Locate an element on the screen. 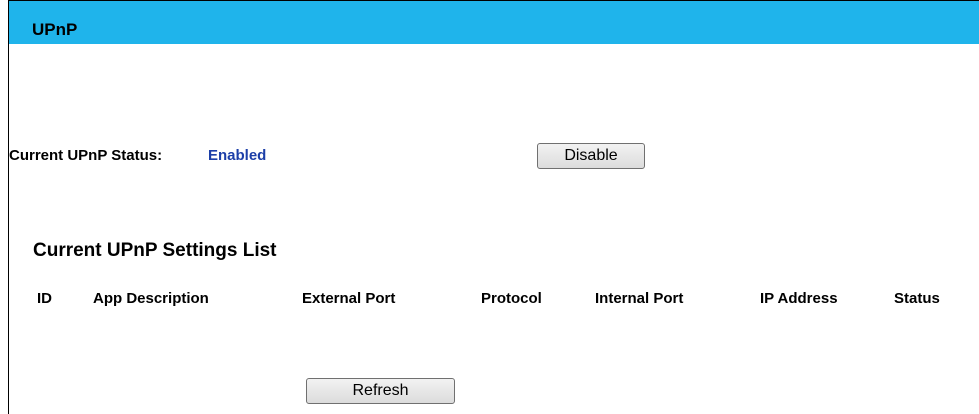  column-header-app-description: App Description is located at coordinates (151, 298).